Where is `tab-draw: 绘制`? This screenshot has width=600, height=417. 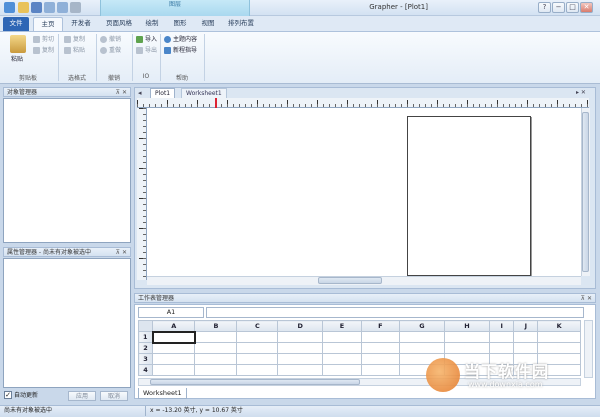 tab-draw: 绘制 is located at coordinates (152, 24).